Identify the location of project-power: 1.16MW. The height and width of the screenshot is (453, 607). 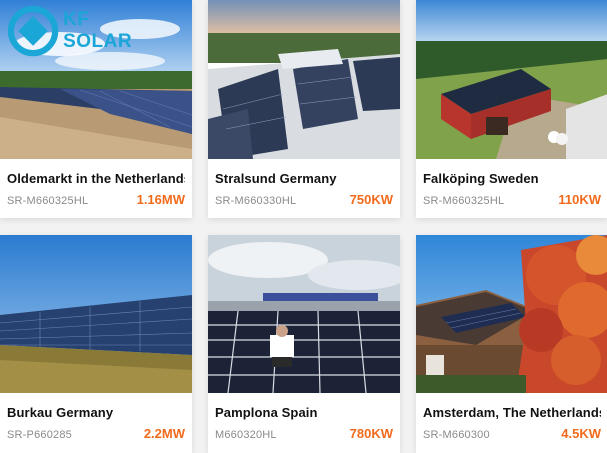
(160, 199).